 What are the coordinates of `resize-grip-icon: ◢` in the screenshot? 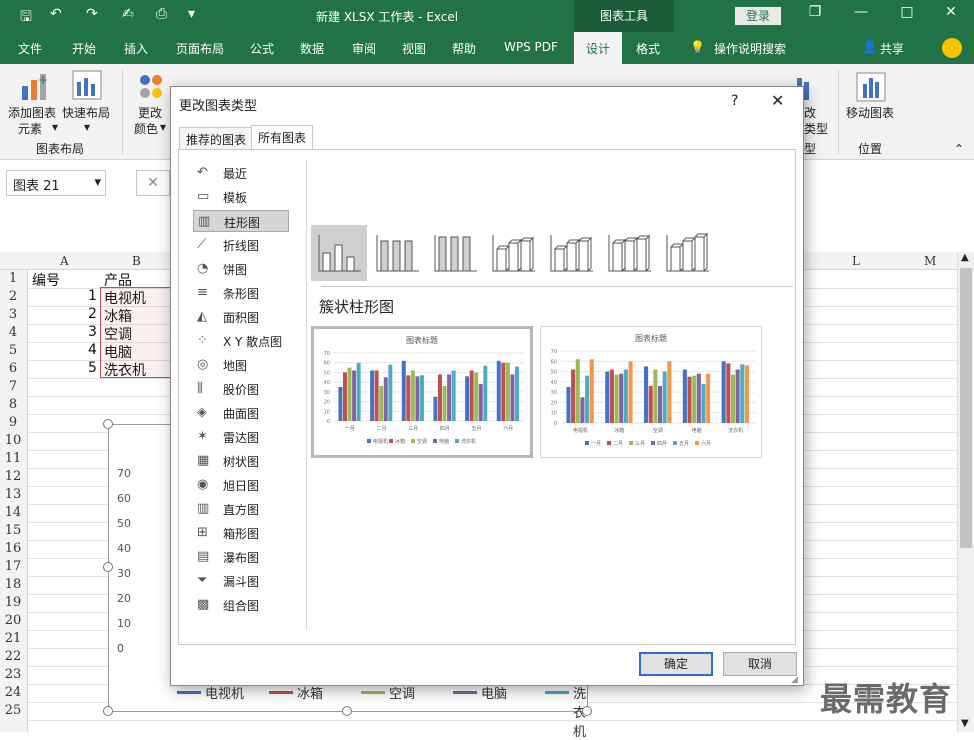 It's located at (794, 680).